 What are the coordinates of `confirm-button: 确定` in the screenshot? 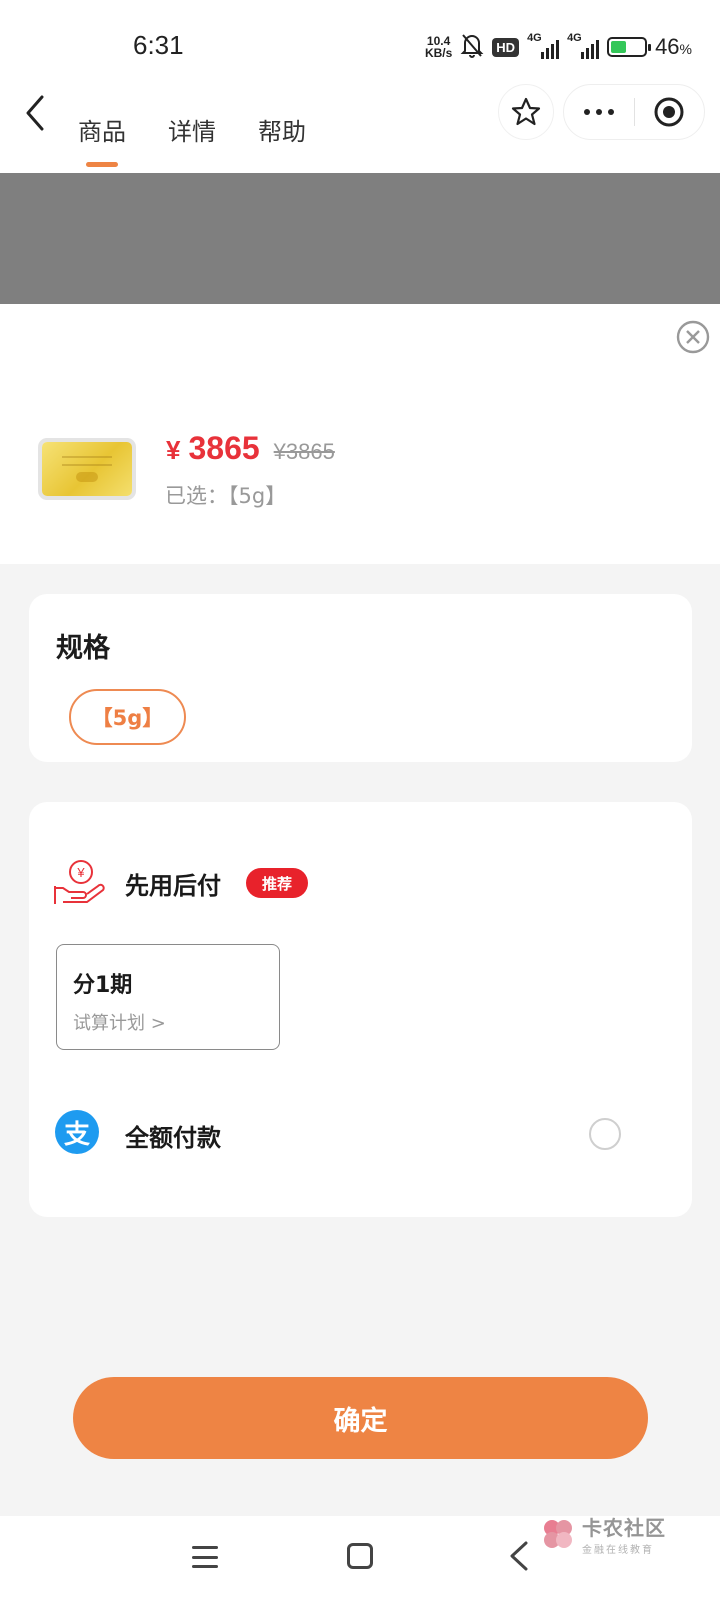 It's located at (360, 1418).